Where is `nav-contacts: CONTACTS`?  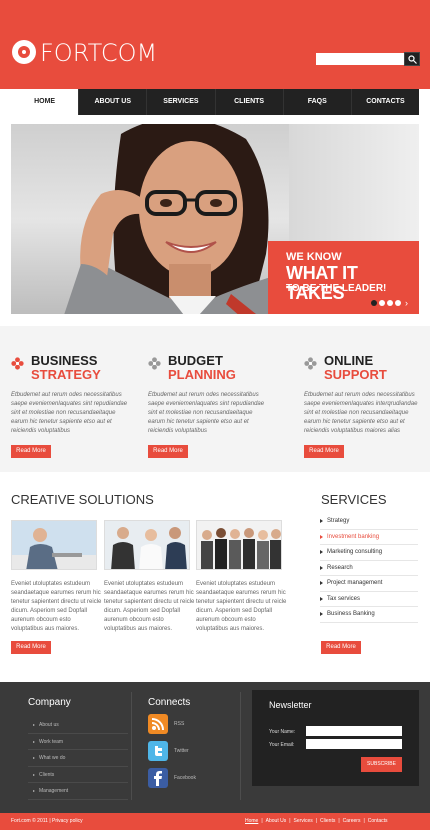 nav-contacts: CONTACTS is located at coordinates (384, 102).